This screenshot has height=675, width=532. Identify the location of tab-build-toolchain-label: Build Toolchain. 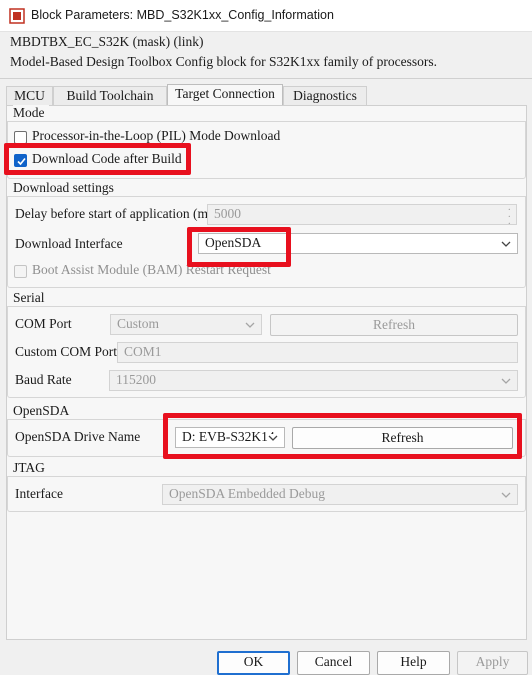
(110, 95).